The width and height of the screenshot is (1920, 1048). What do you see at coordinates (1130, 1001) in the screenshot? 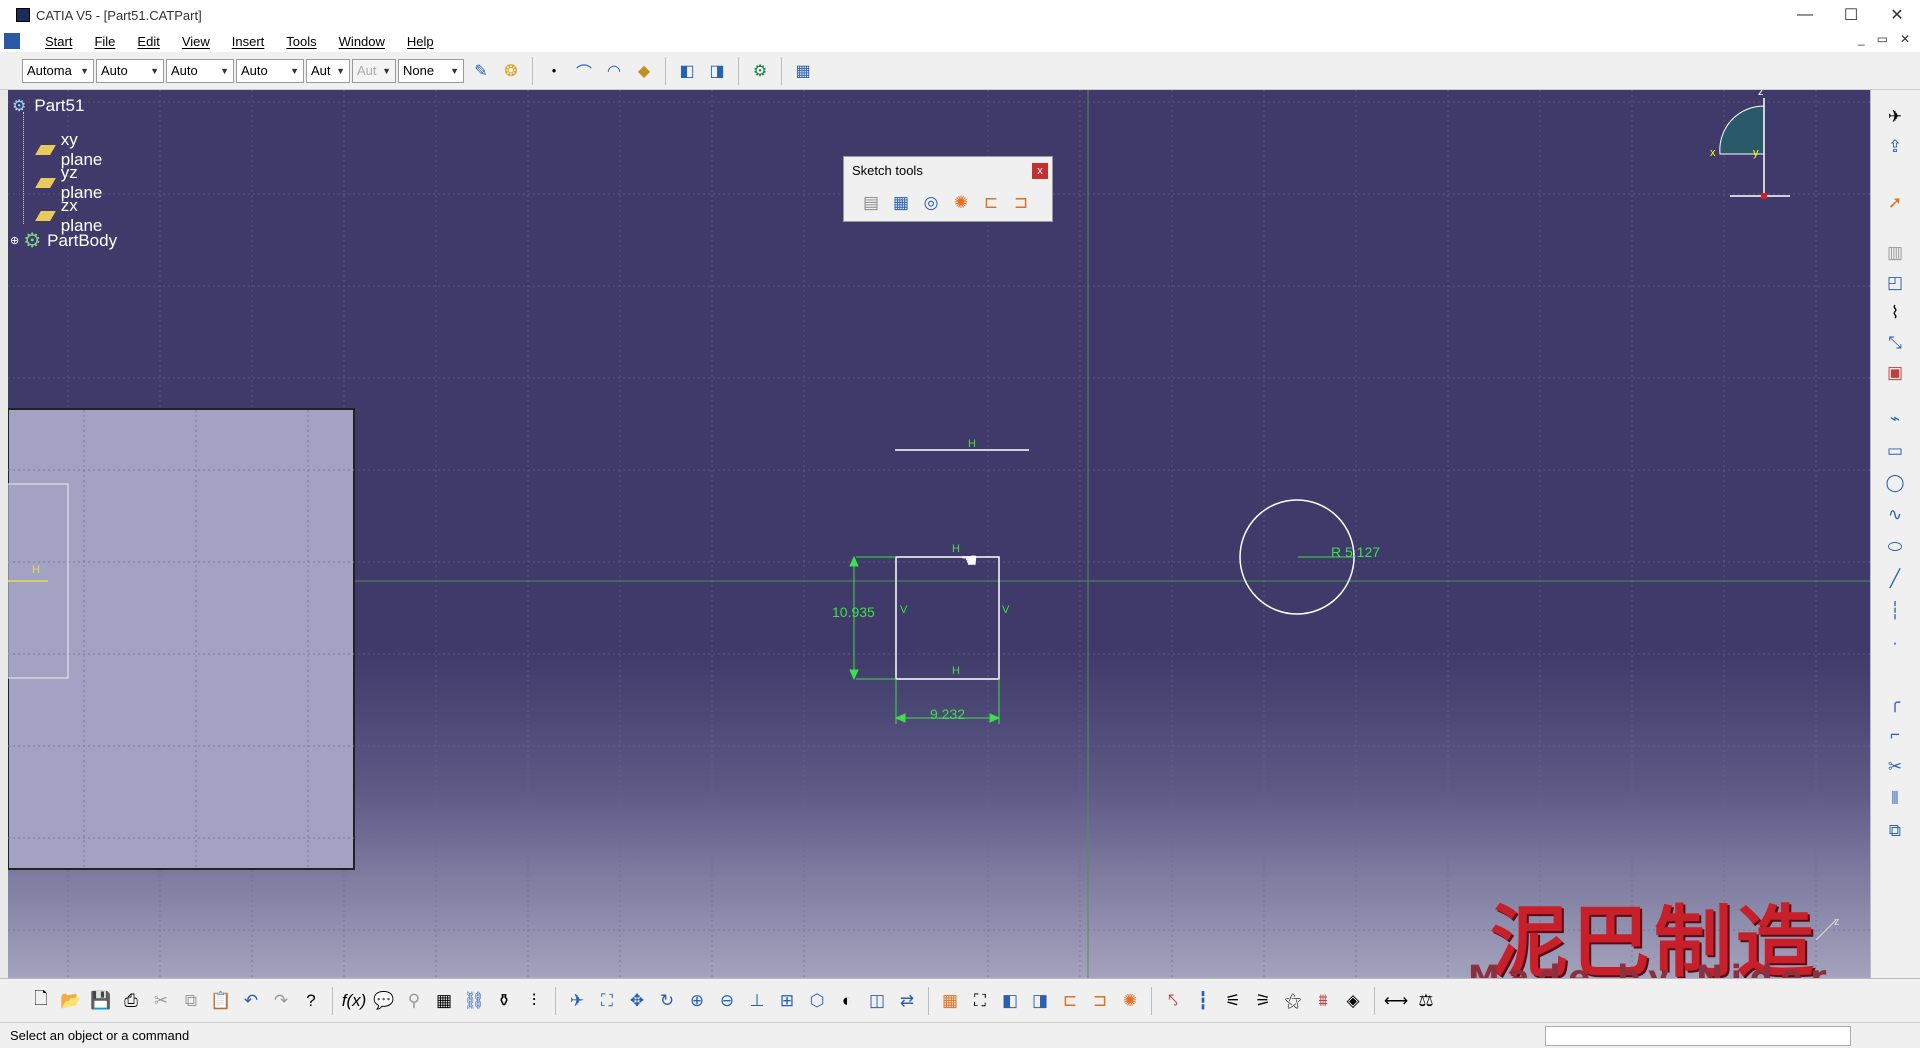
I see `geometry-display-icon: ✺` at bounding box center [1130, 1001].